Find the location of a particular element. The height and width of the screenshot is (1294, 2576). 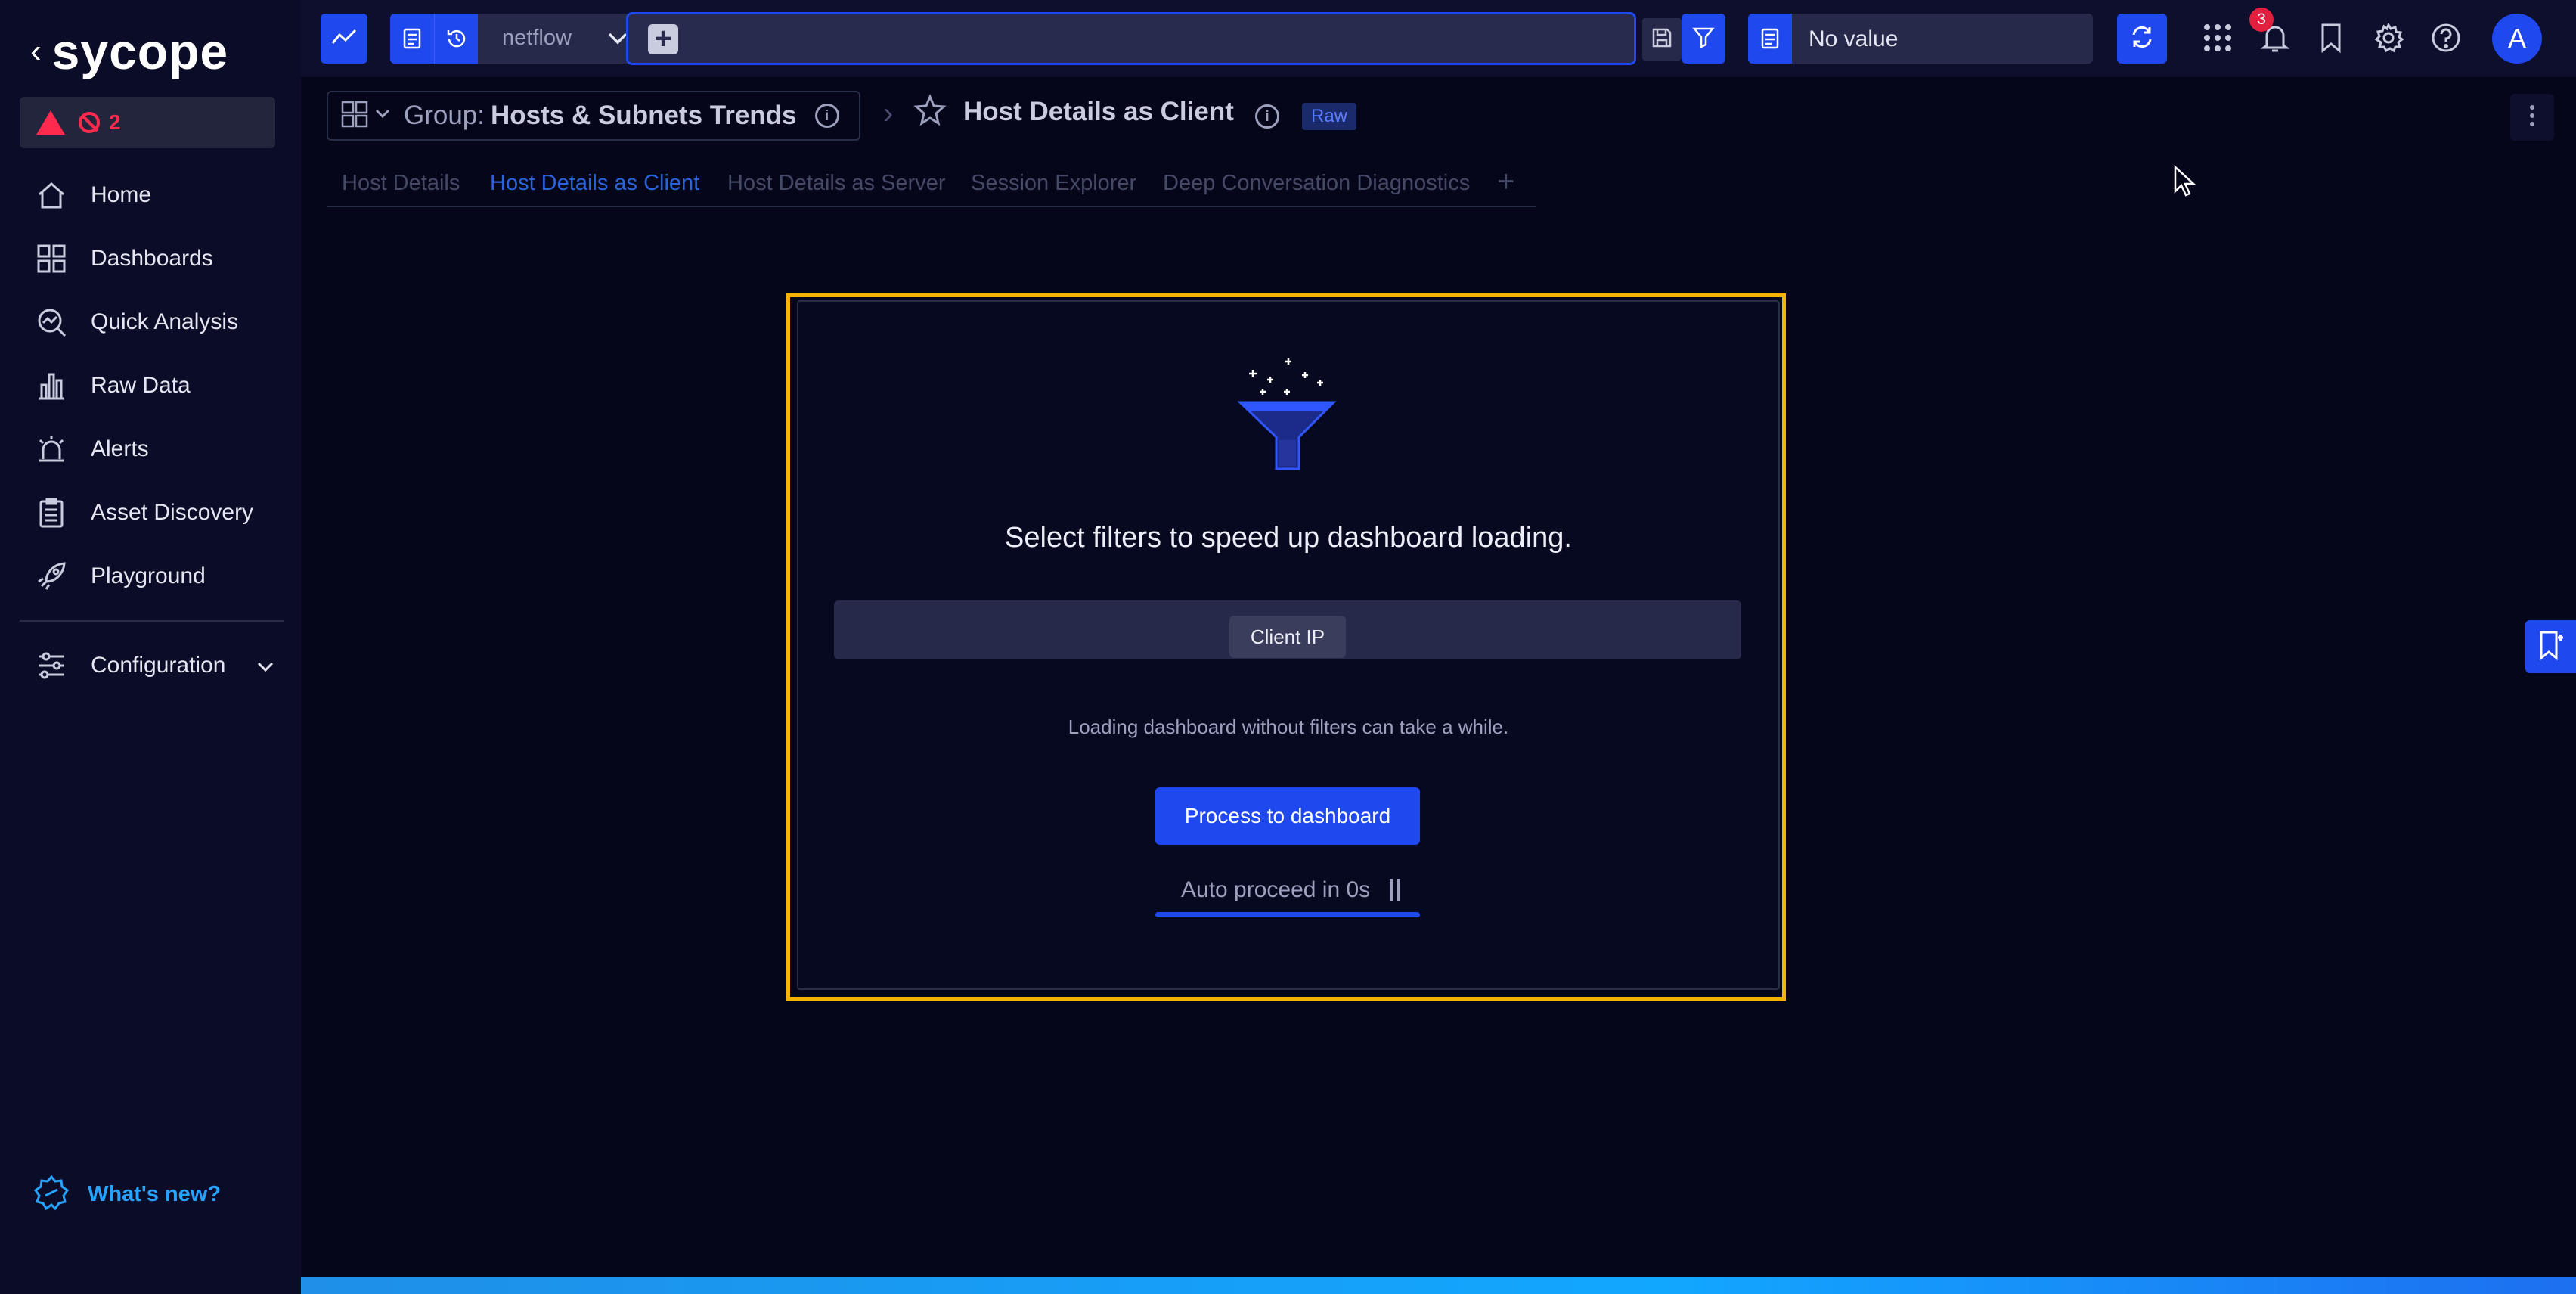

pause-icon is located at coordinates (1395, 890).